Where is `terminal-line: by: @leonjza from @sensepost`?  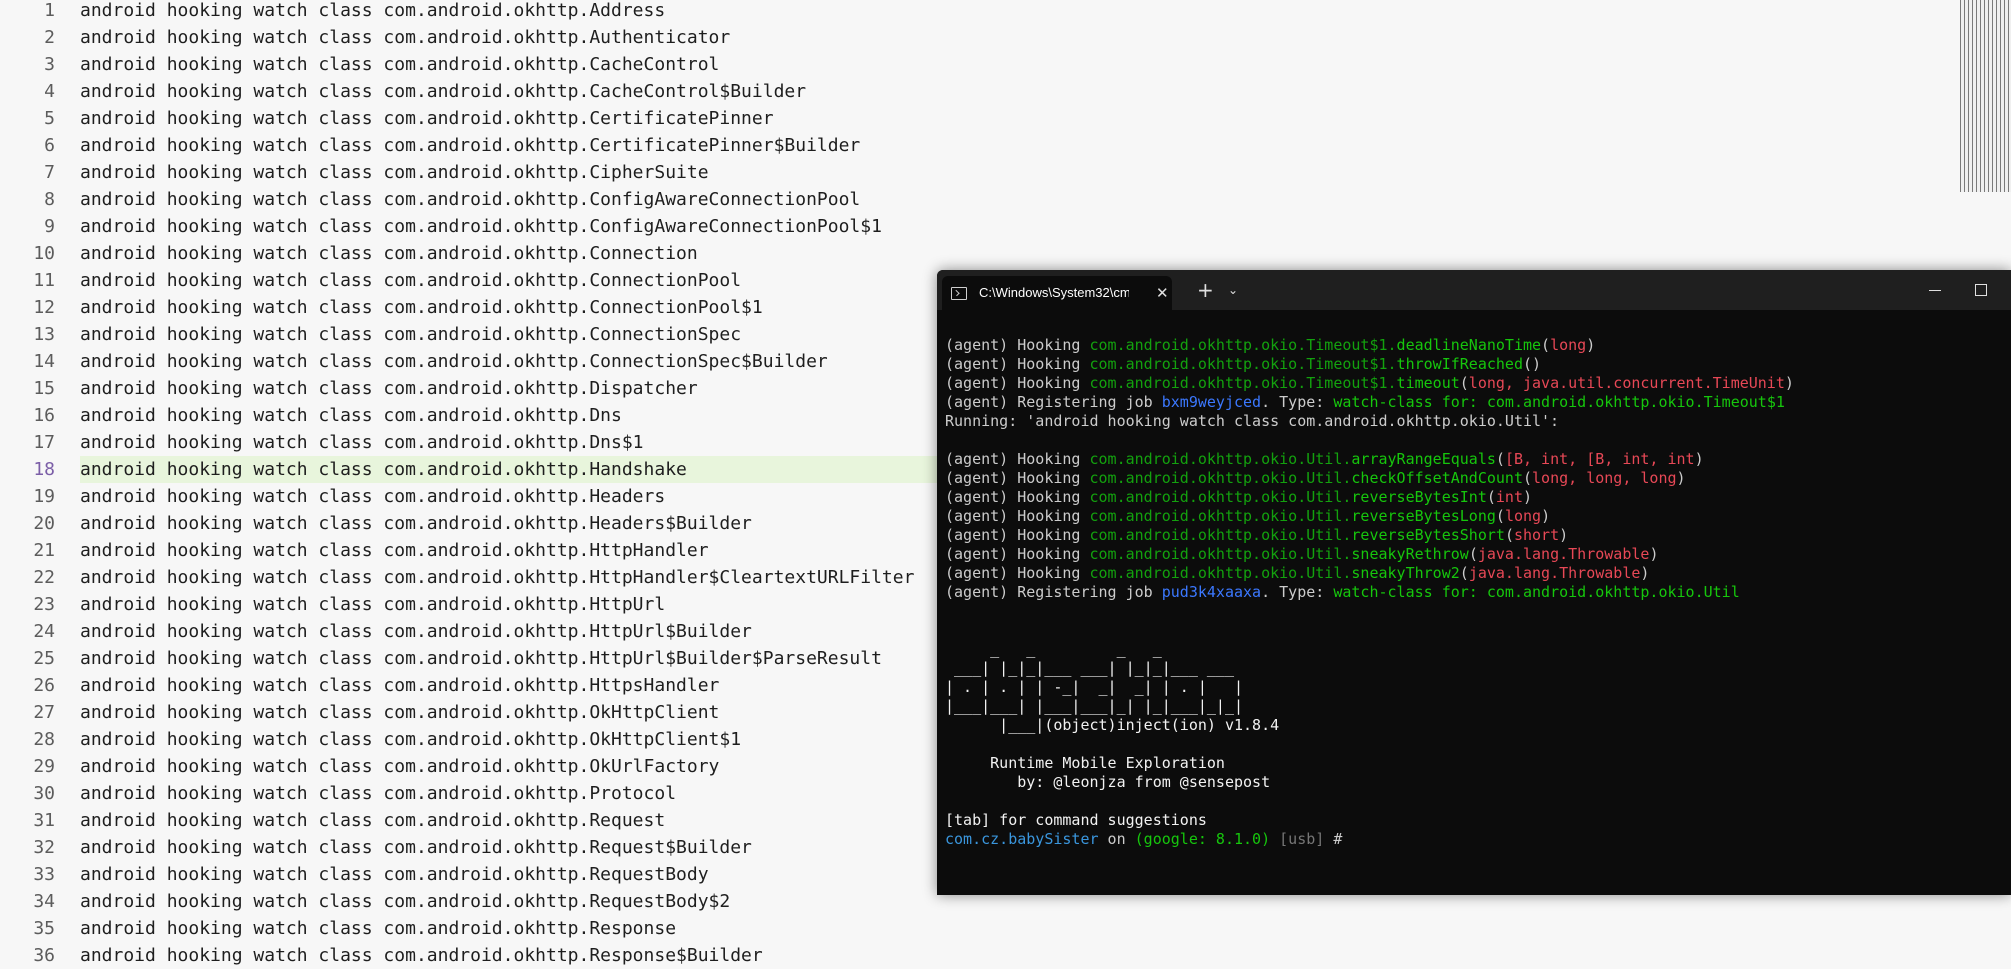
terminal-line: by: @leonjza from @sensepost is located at coordinates (1475, 782).